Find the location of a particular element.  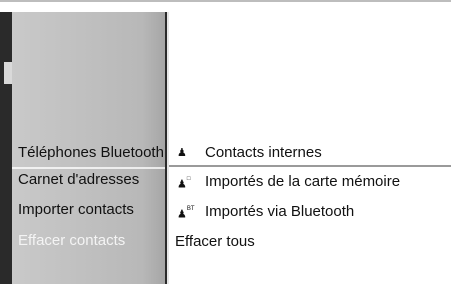

submenu-item-label: Importés de la carte mémoire is located at coordinates (303, 181).